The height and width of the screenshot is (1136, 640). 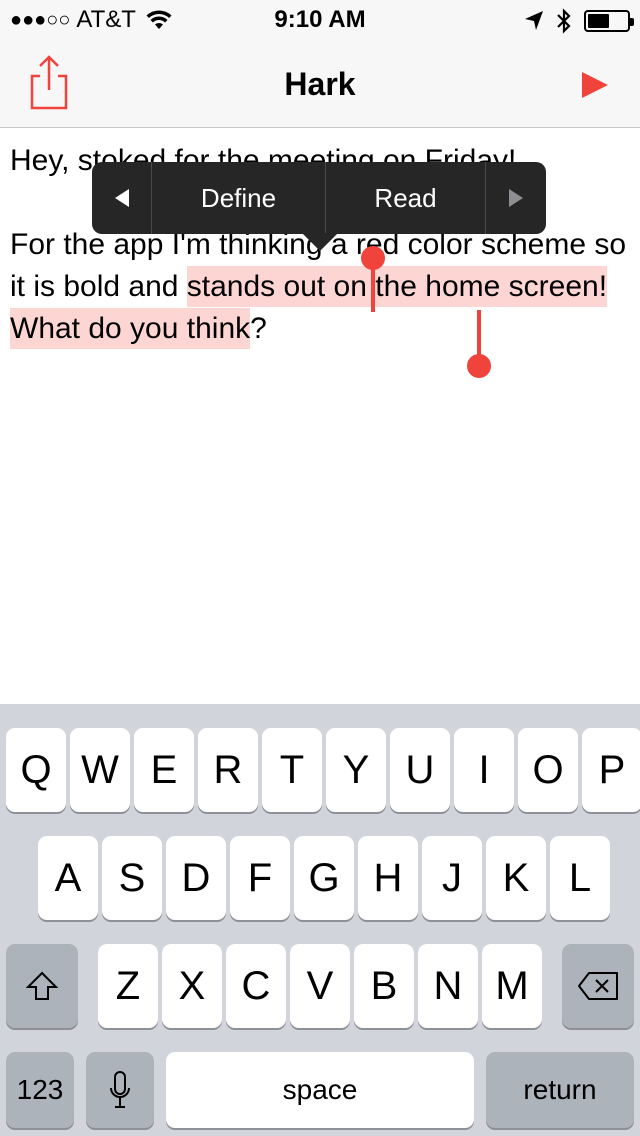 I want to click on shift-icon, so click(x=42, y=985).